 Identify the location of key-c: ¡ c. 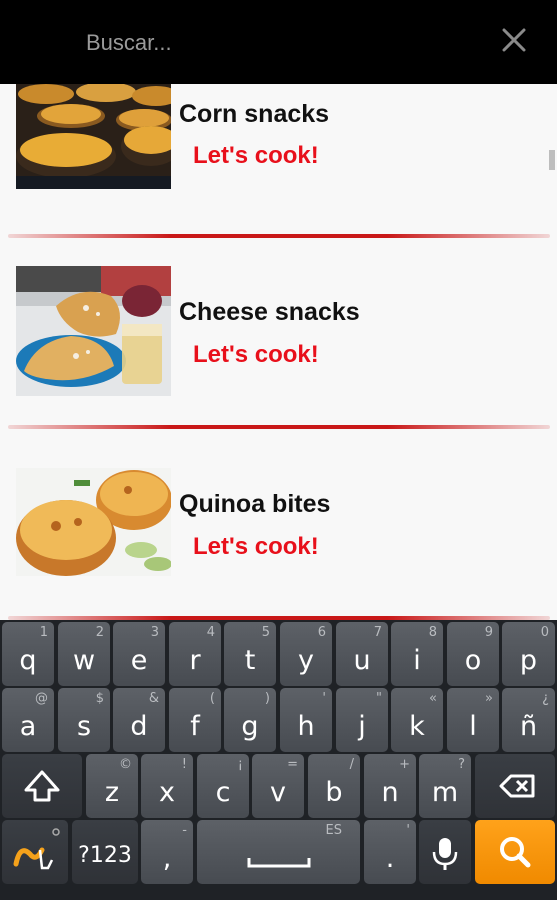
(223, 786).